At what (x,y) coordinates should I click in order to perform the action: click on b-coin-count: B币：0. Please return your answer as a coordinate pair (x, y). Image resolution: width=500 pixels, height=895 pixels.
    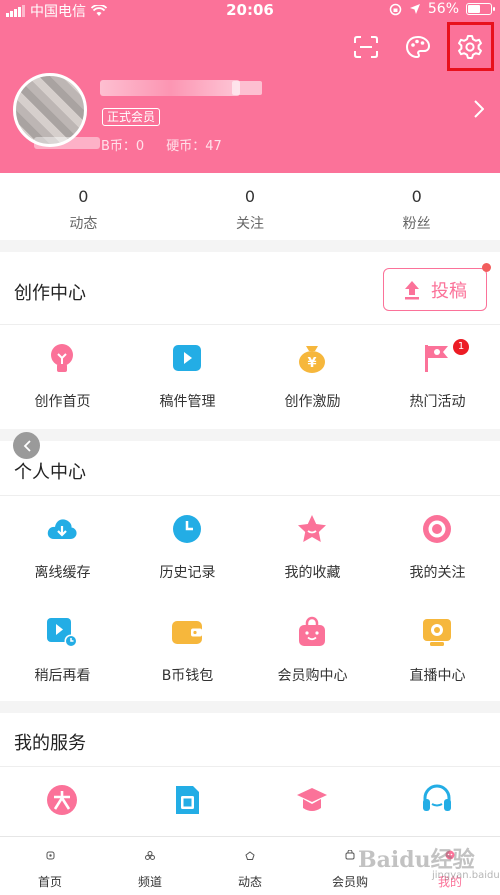
    Looking at the image, I should click on (123, 146).